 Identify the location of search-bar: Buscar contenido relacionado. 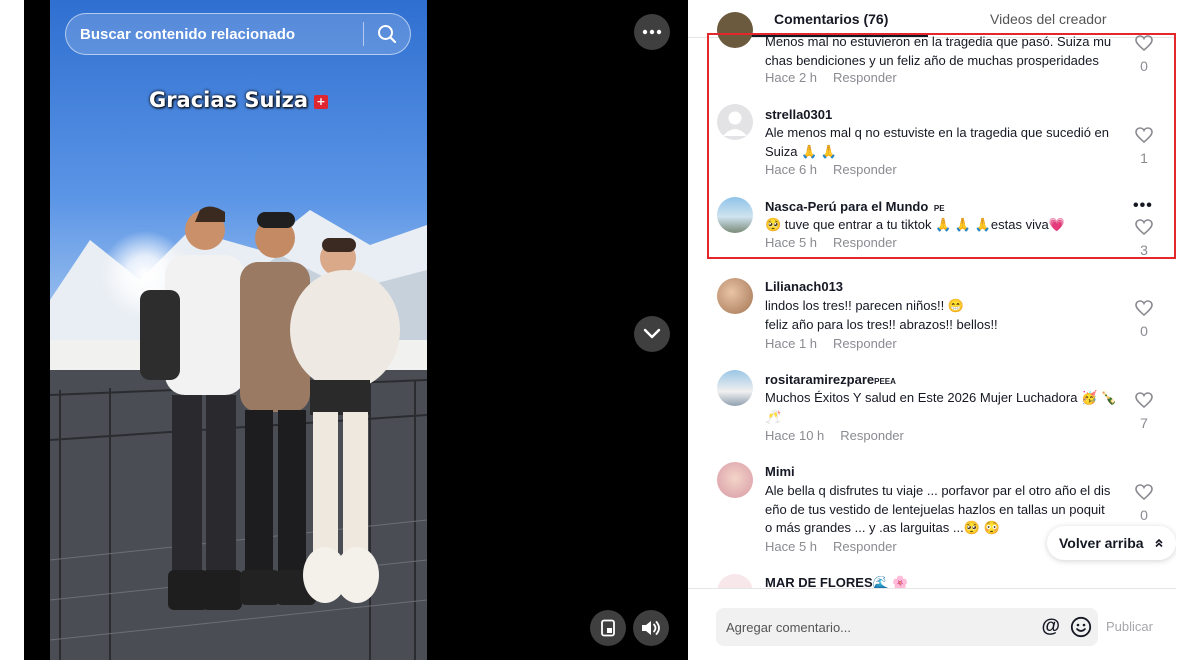
(238, 34).